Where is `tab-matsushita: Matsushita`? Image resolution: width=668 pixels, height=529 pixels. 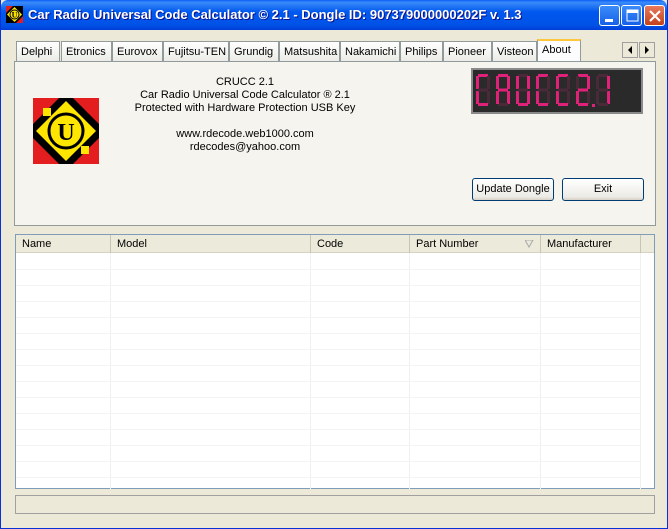 tab-matsushita: Matsushita is located at coordinates (309, 51).